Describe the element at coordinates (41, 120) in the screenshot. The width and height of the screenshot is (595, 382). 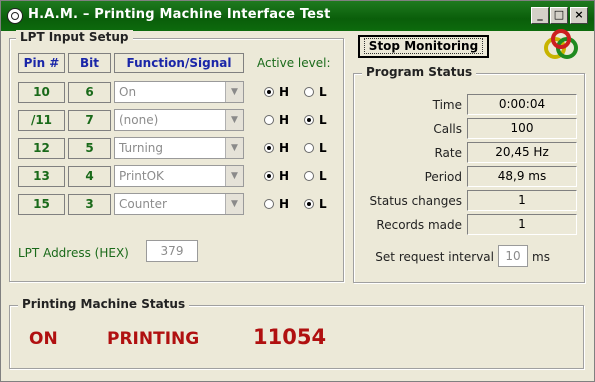
I see `pin-cell: /11` at that location.